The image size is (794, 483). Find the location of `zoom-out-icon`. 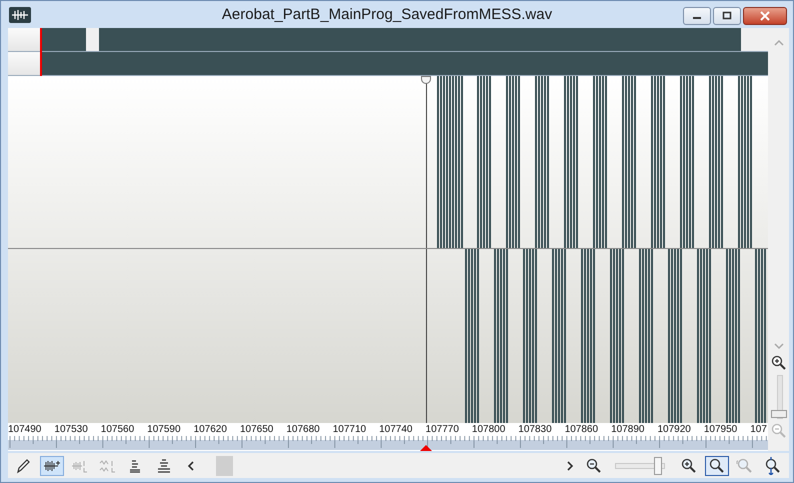

zoom-out-icon is located at coordinates (594, 466).